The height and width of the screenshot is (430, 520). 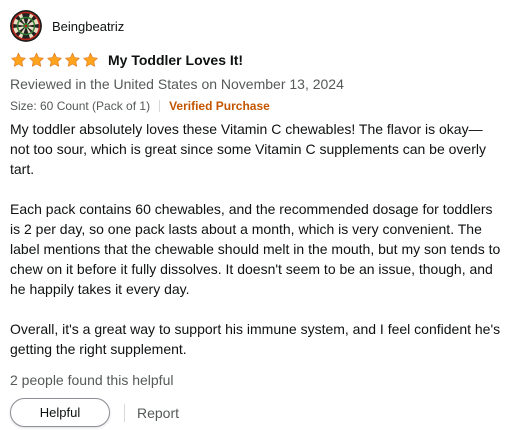 I want to click on actions-divider, so click(x=124, y=412).